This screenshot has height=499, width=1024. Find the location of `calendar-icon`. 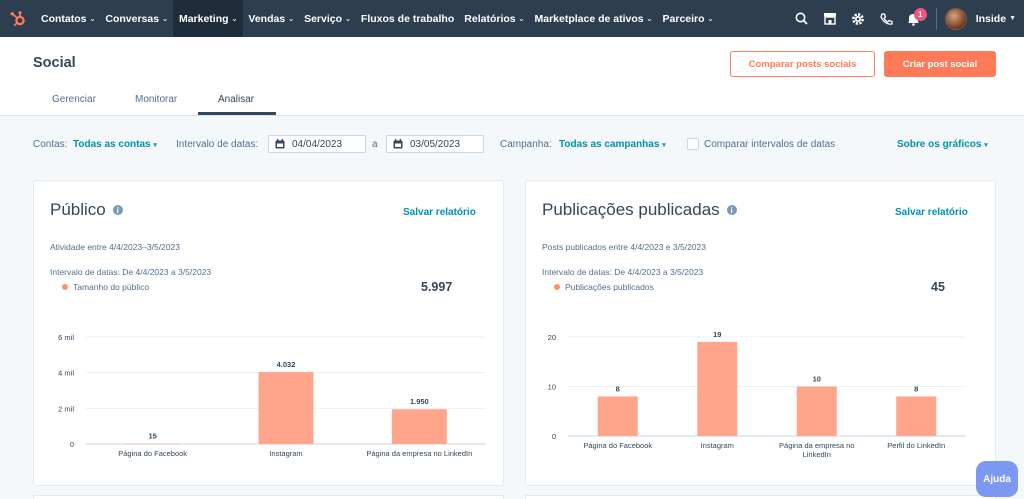

calendar-icon is located at coordinates (398, 144).